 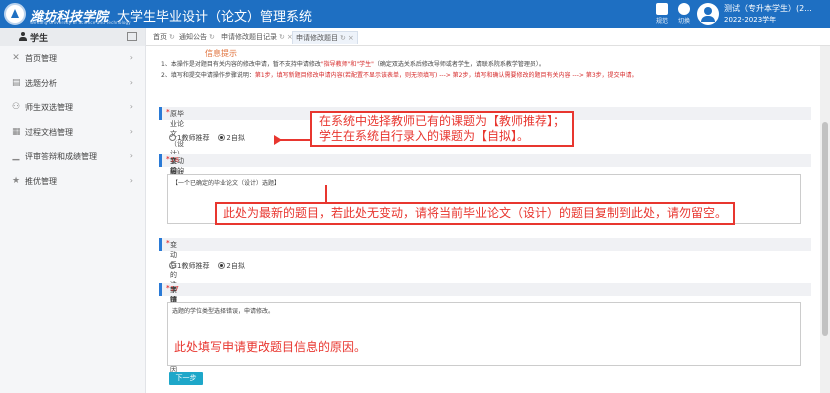 What do you see at coordinates (49, 132) in the screenshot?
I see `sidebar-item-label: 过程文档管理` at bounding box center [49, 132].